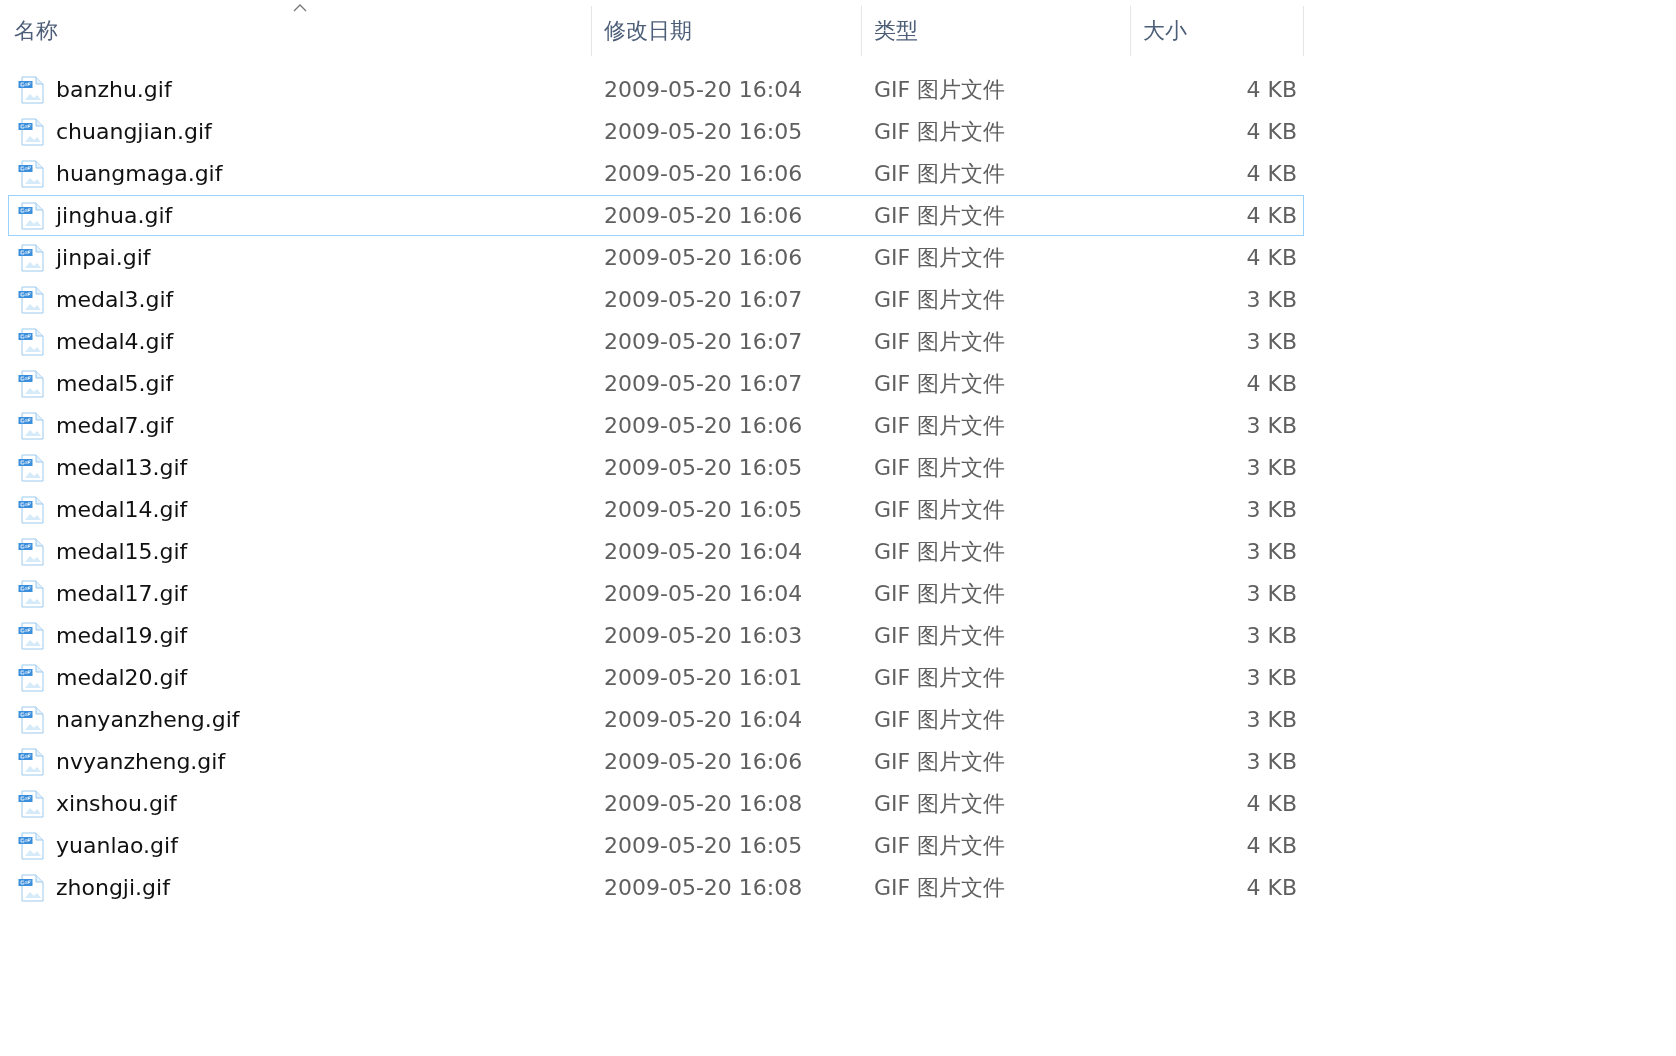 The height and width of the screenshot is (1056, 1676). Describe the element at coordinates (141, 761) in the screenshot. I see `file-name: nvyanzheng.gif` at that location.